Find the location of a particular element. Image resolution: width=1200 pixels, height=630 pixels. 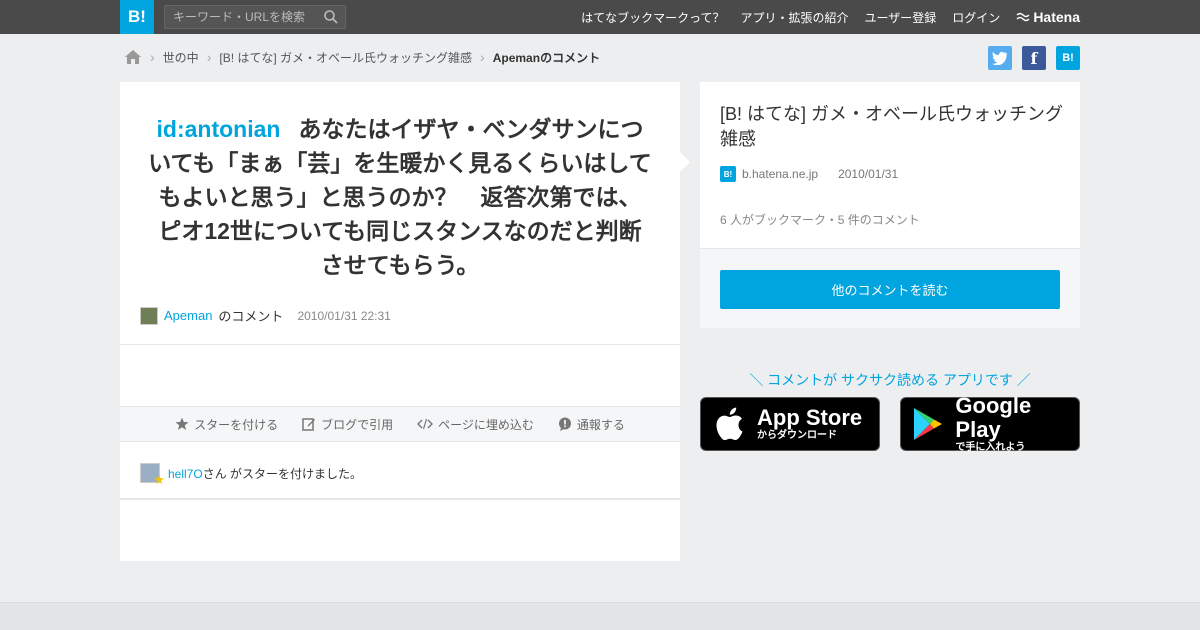

star-list: ★ hell7Oさん がスターを付けました。 is located at coordinates (251, 475).